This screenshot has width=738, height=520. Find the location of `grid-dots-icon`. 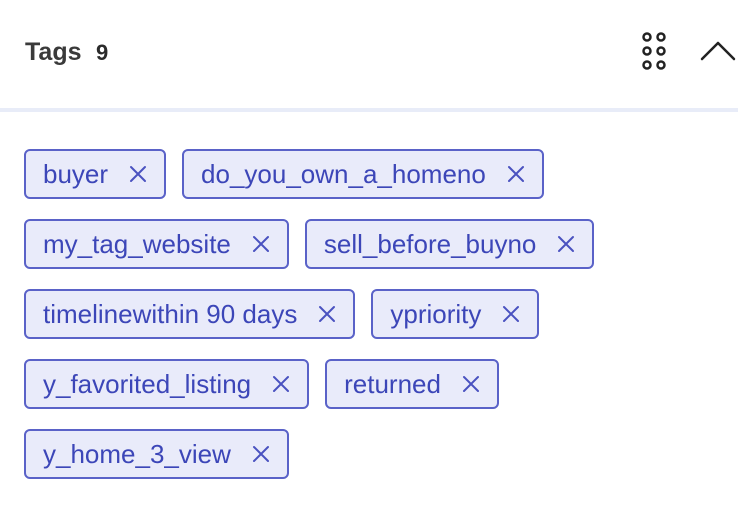

grid-dots-icon is located at coordinates (654, 51).